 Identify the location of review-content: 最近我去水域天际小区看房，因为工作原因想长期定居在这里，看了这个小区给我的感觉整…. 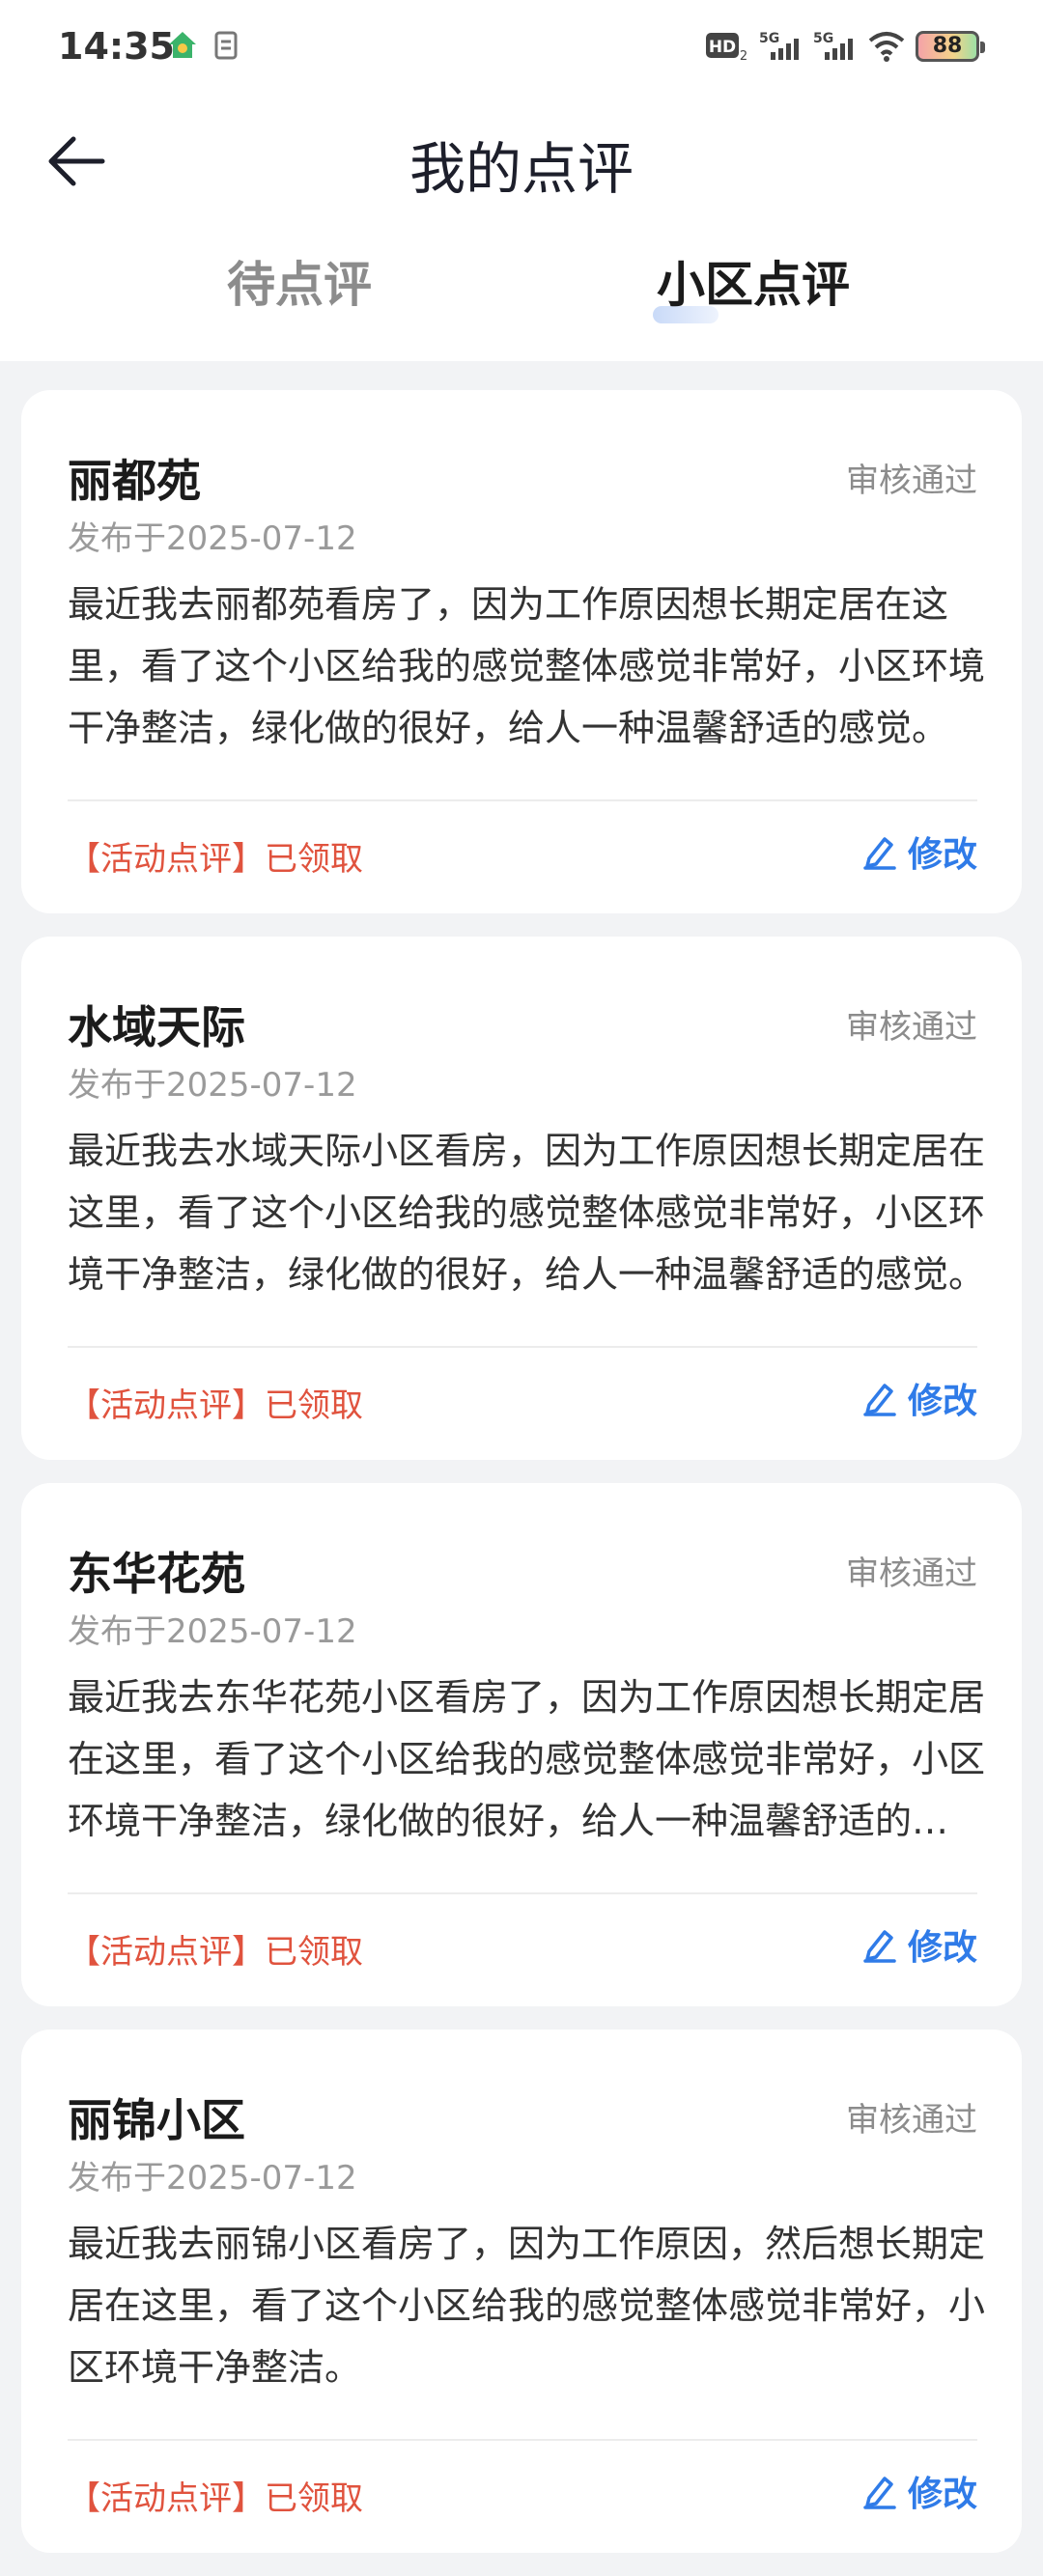
(527, 1213).